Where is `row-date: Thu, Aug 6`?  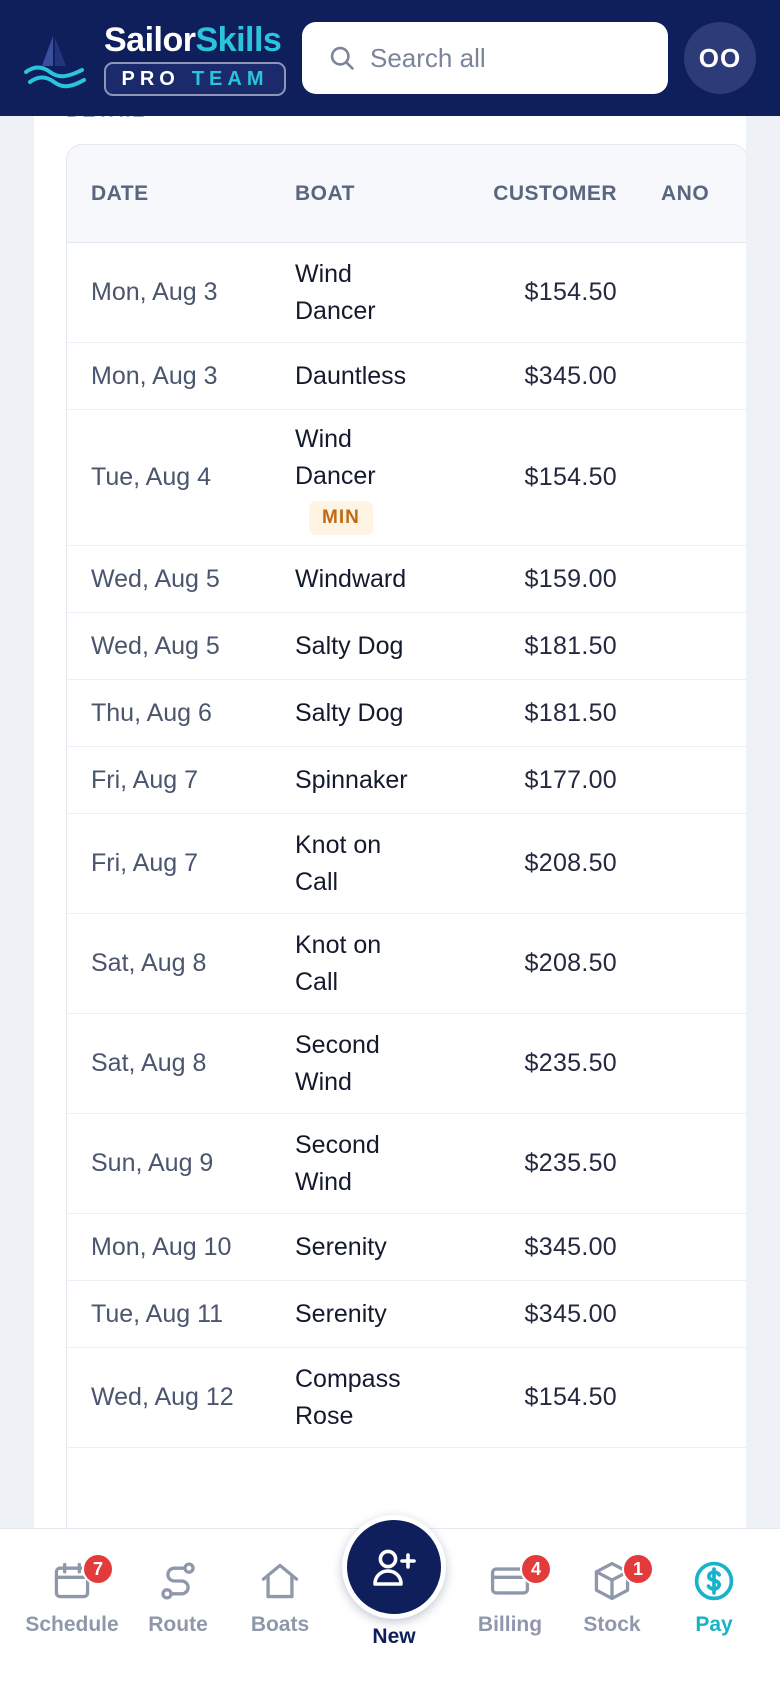
row-date: Thu, Aug 6 is located at coordinates (151, 712).